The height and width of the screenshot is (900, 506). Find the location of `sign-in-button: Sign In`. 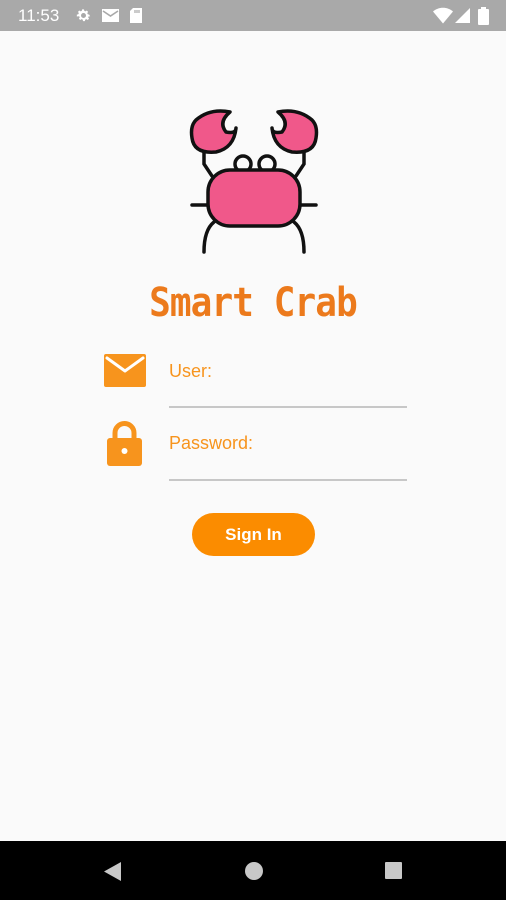

sign-in-button: Sign In is located at coordinates (253, 534).